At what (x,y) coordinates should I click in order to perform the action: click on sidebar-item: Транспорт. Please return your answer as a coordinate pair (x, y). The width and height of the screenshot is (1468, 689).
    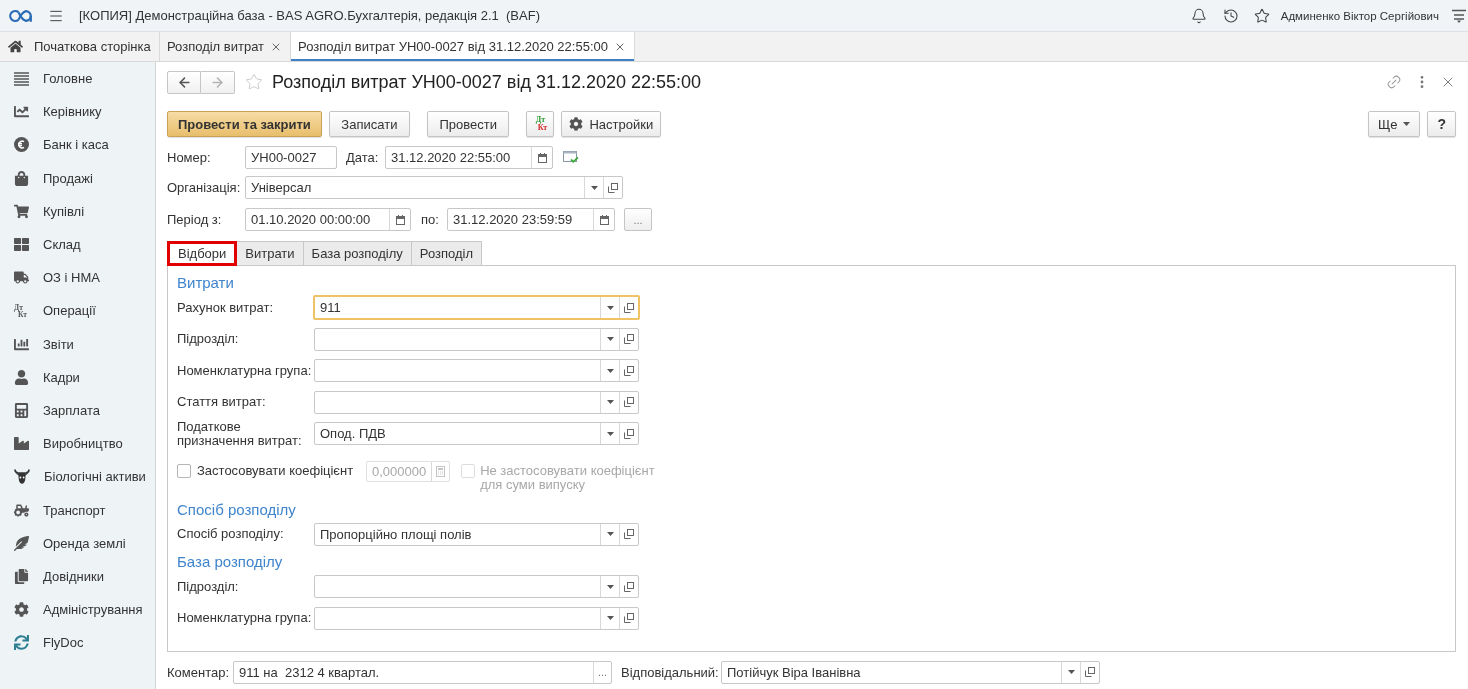
    Looking at the image, I should click on (77, 510).